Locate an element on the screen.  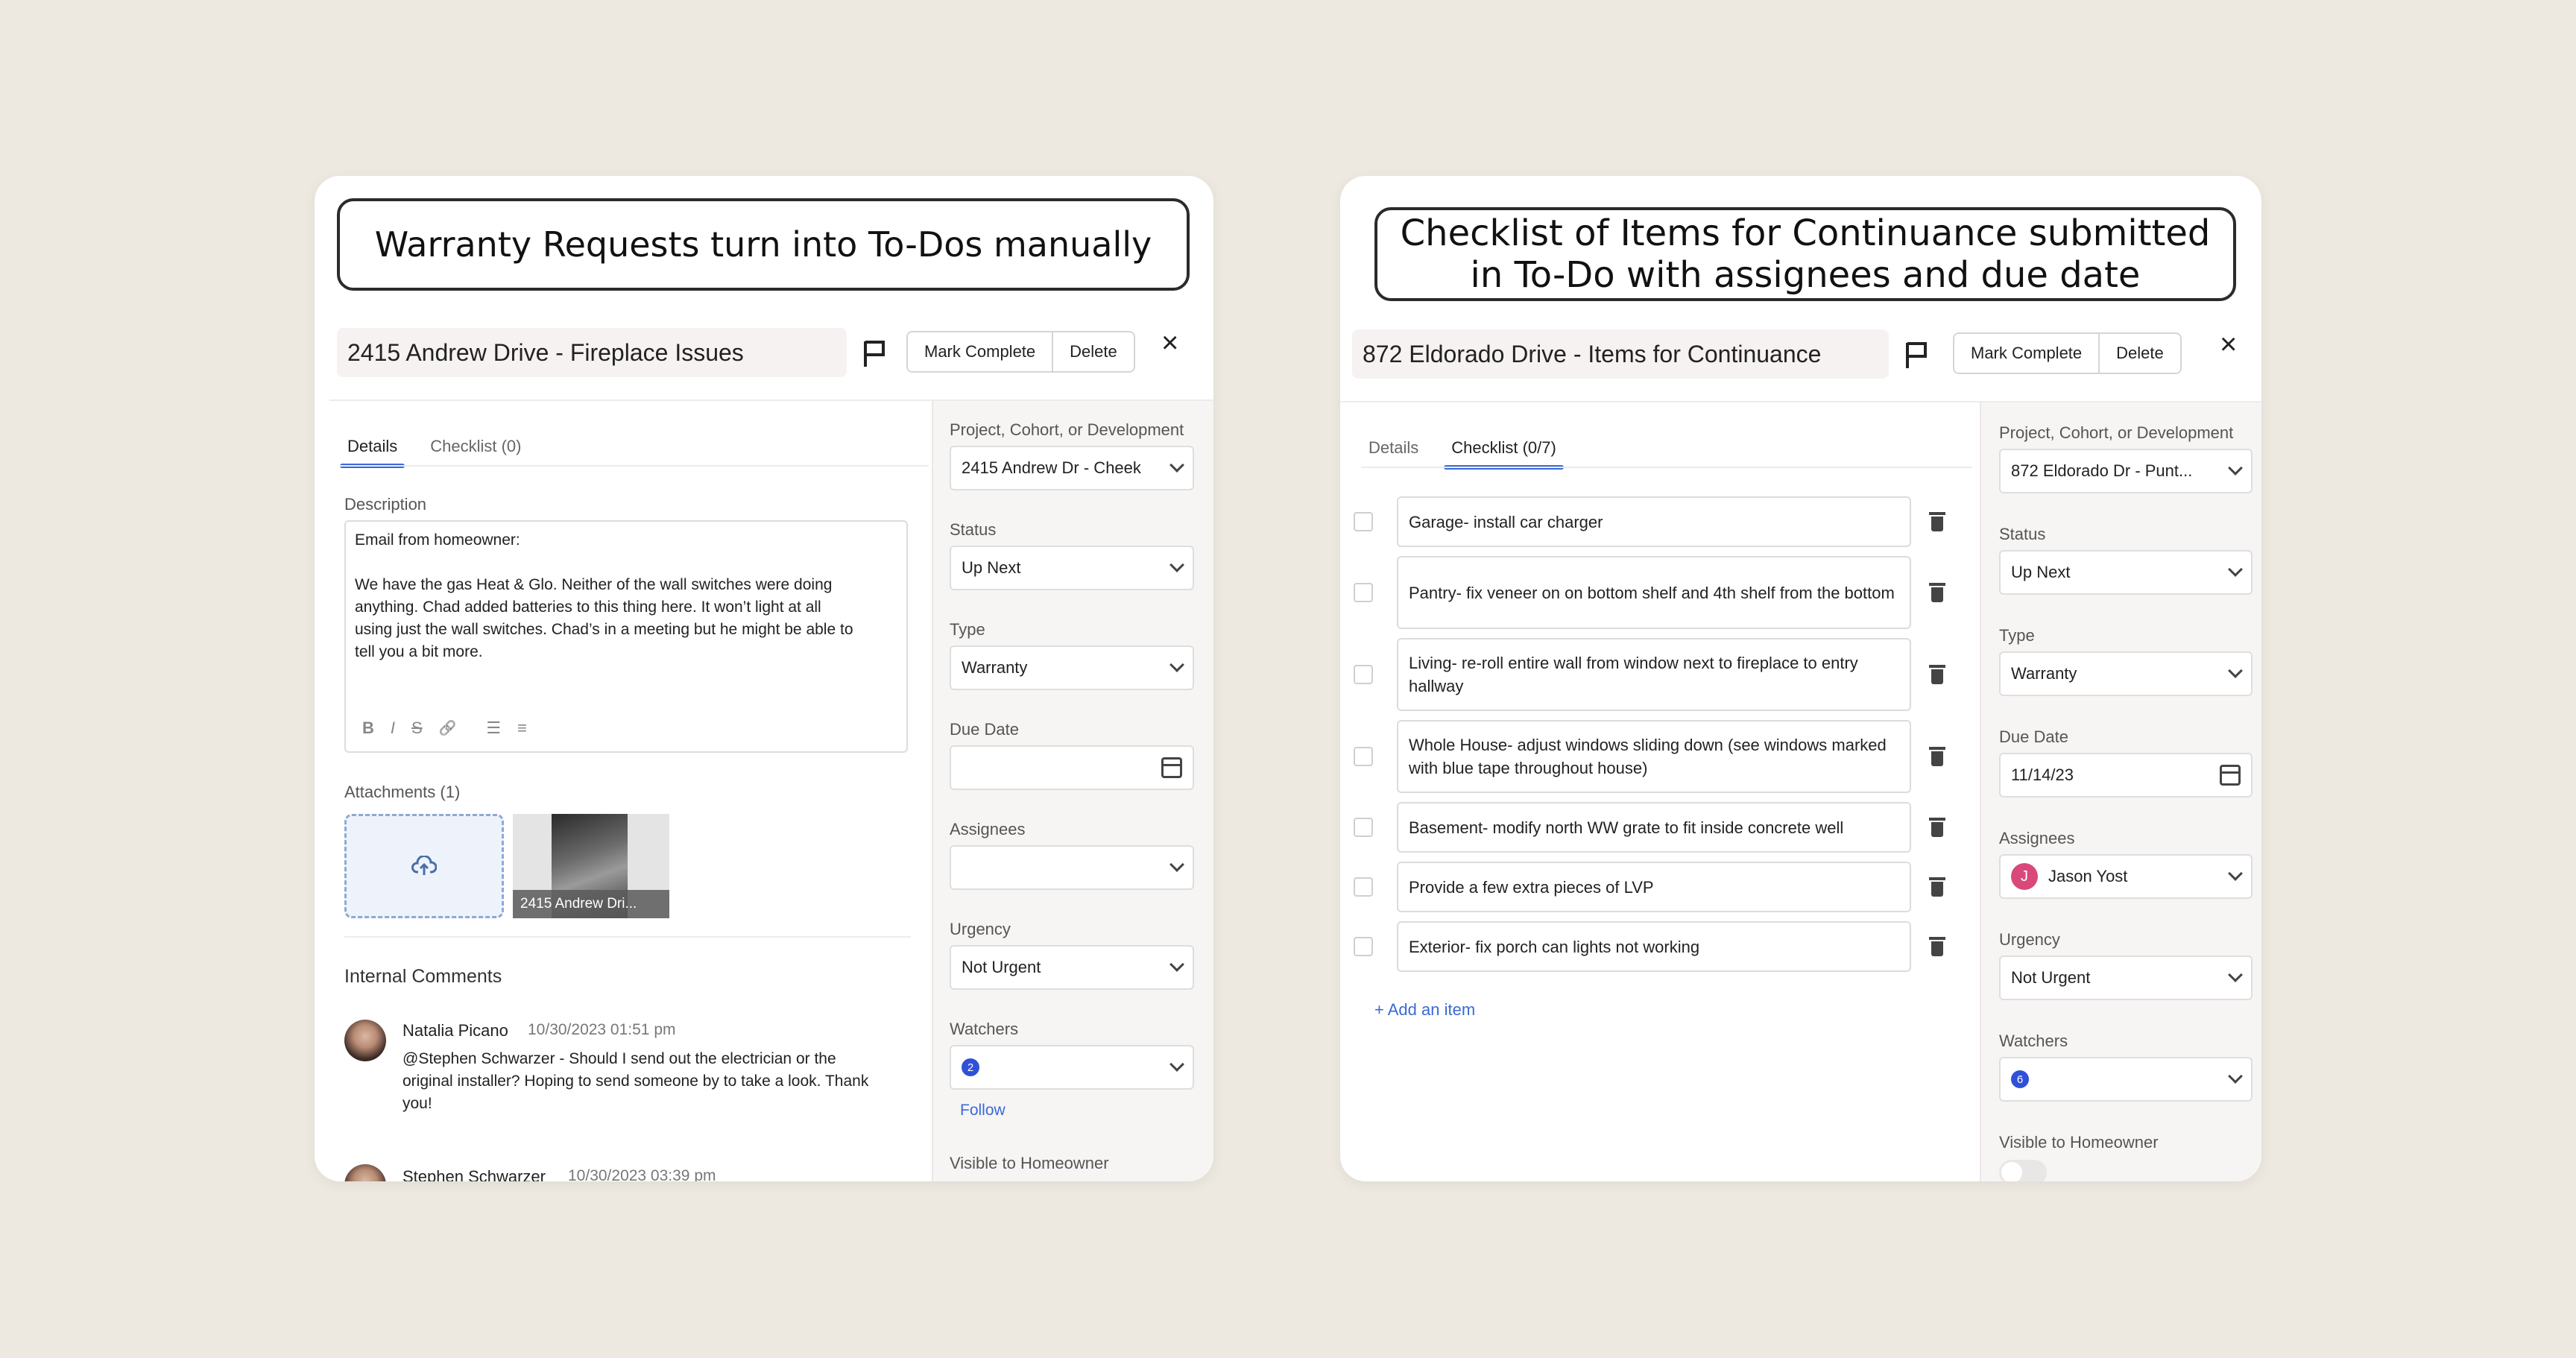
due-date-label: Due Date is located at coordinates (2033, 736).